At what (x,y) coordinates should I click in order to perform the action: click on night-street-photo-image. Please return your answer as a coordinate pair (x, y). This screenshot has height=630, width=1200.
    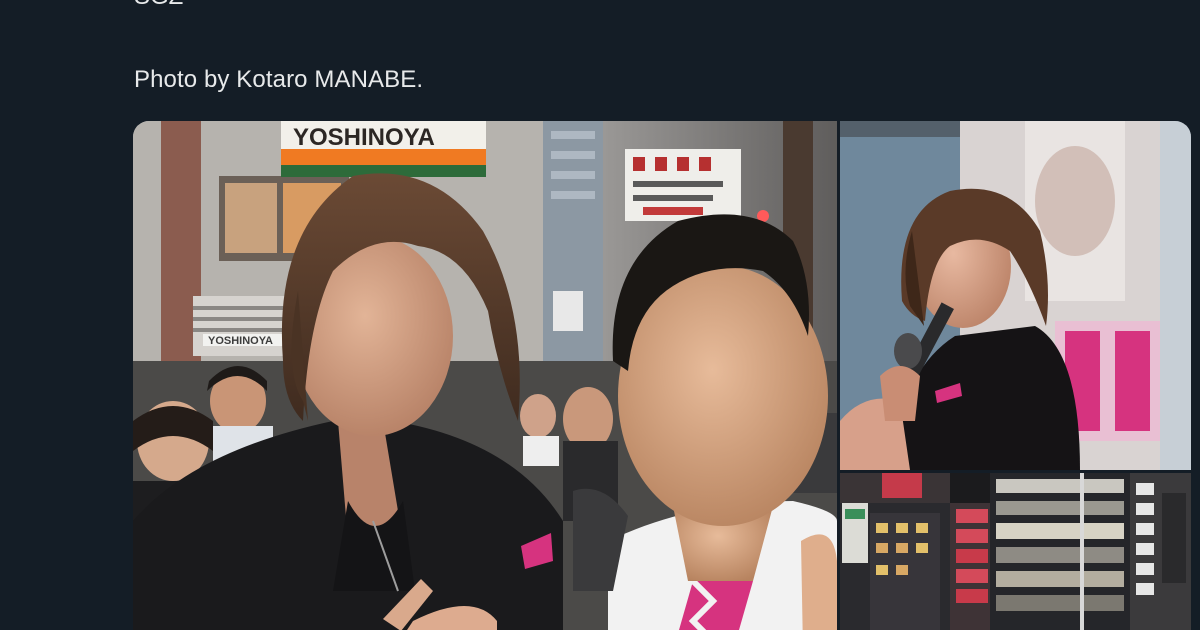
    Looking at the image, I should click on (1015, 551).